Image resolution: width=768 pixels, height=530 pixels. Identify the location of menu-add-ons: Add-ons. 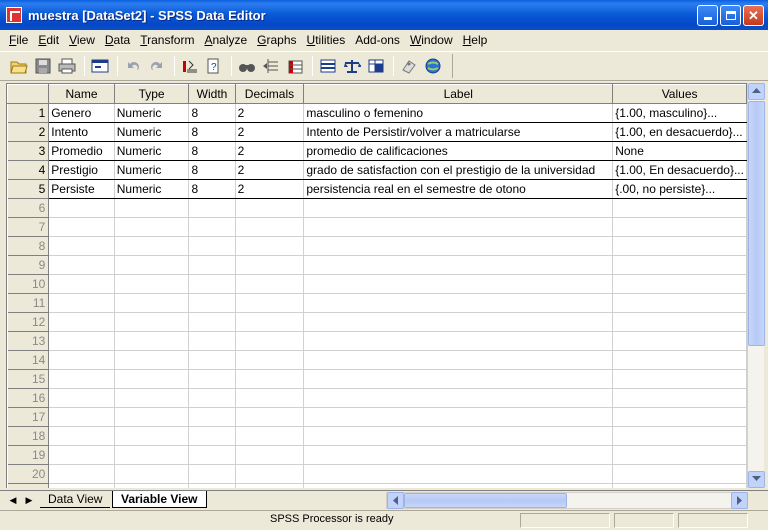
(377, 40).